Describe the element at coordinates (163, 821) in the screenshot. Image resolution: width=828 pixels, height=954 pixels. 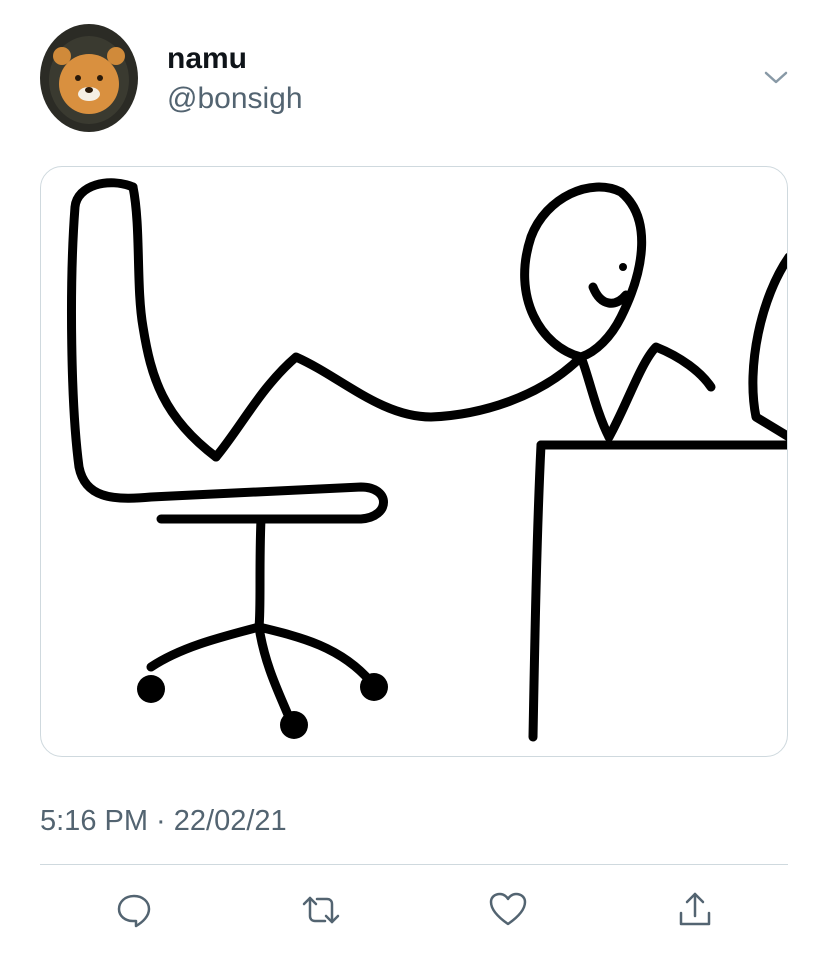
I see `tweet-timestamp: 5:16 PM · 22/02/21` at that location.